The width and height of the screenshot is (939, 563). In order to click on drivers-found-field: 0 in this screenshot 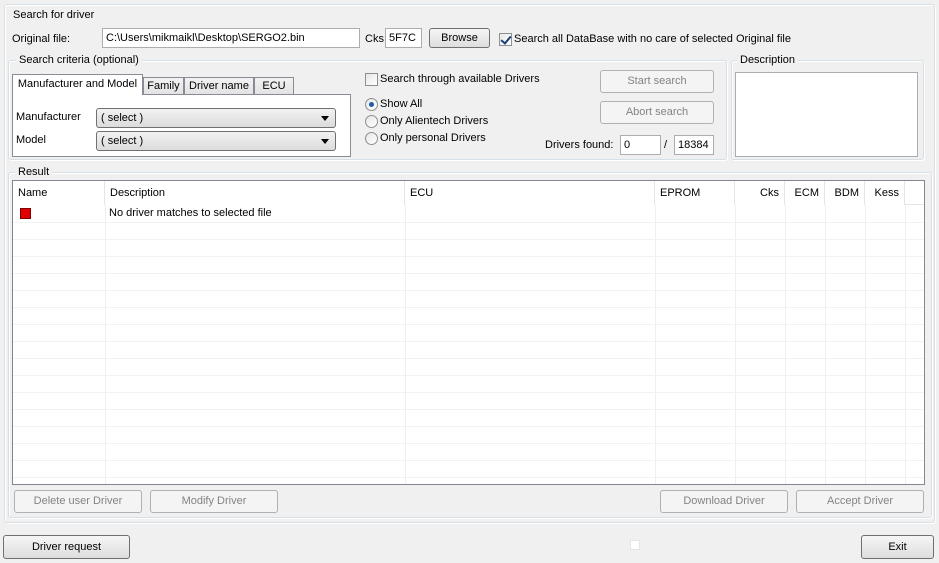, I will do `click(640, 145)`.